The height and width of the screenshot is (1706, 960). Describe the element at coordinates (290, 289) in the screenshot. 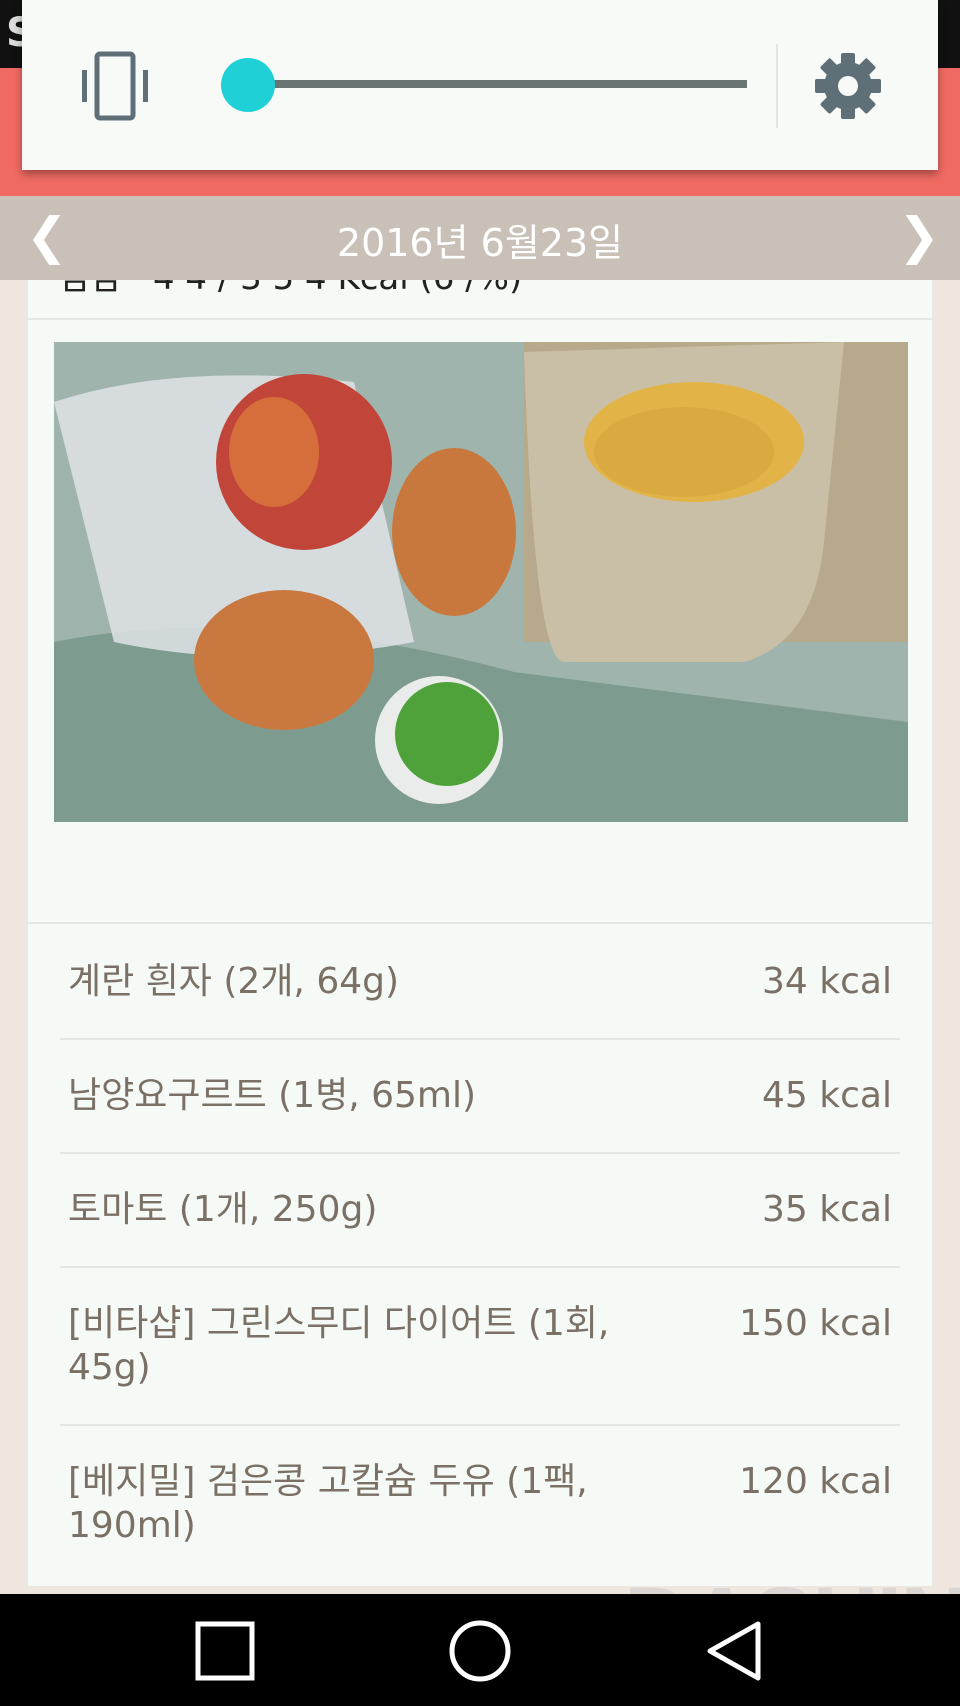

I see `meal-header: 점심 · 4 4 / 3 5 4 Kcal (6 /%)` at that location.